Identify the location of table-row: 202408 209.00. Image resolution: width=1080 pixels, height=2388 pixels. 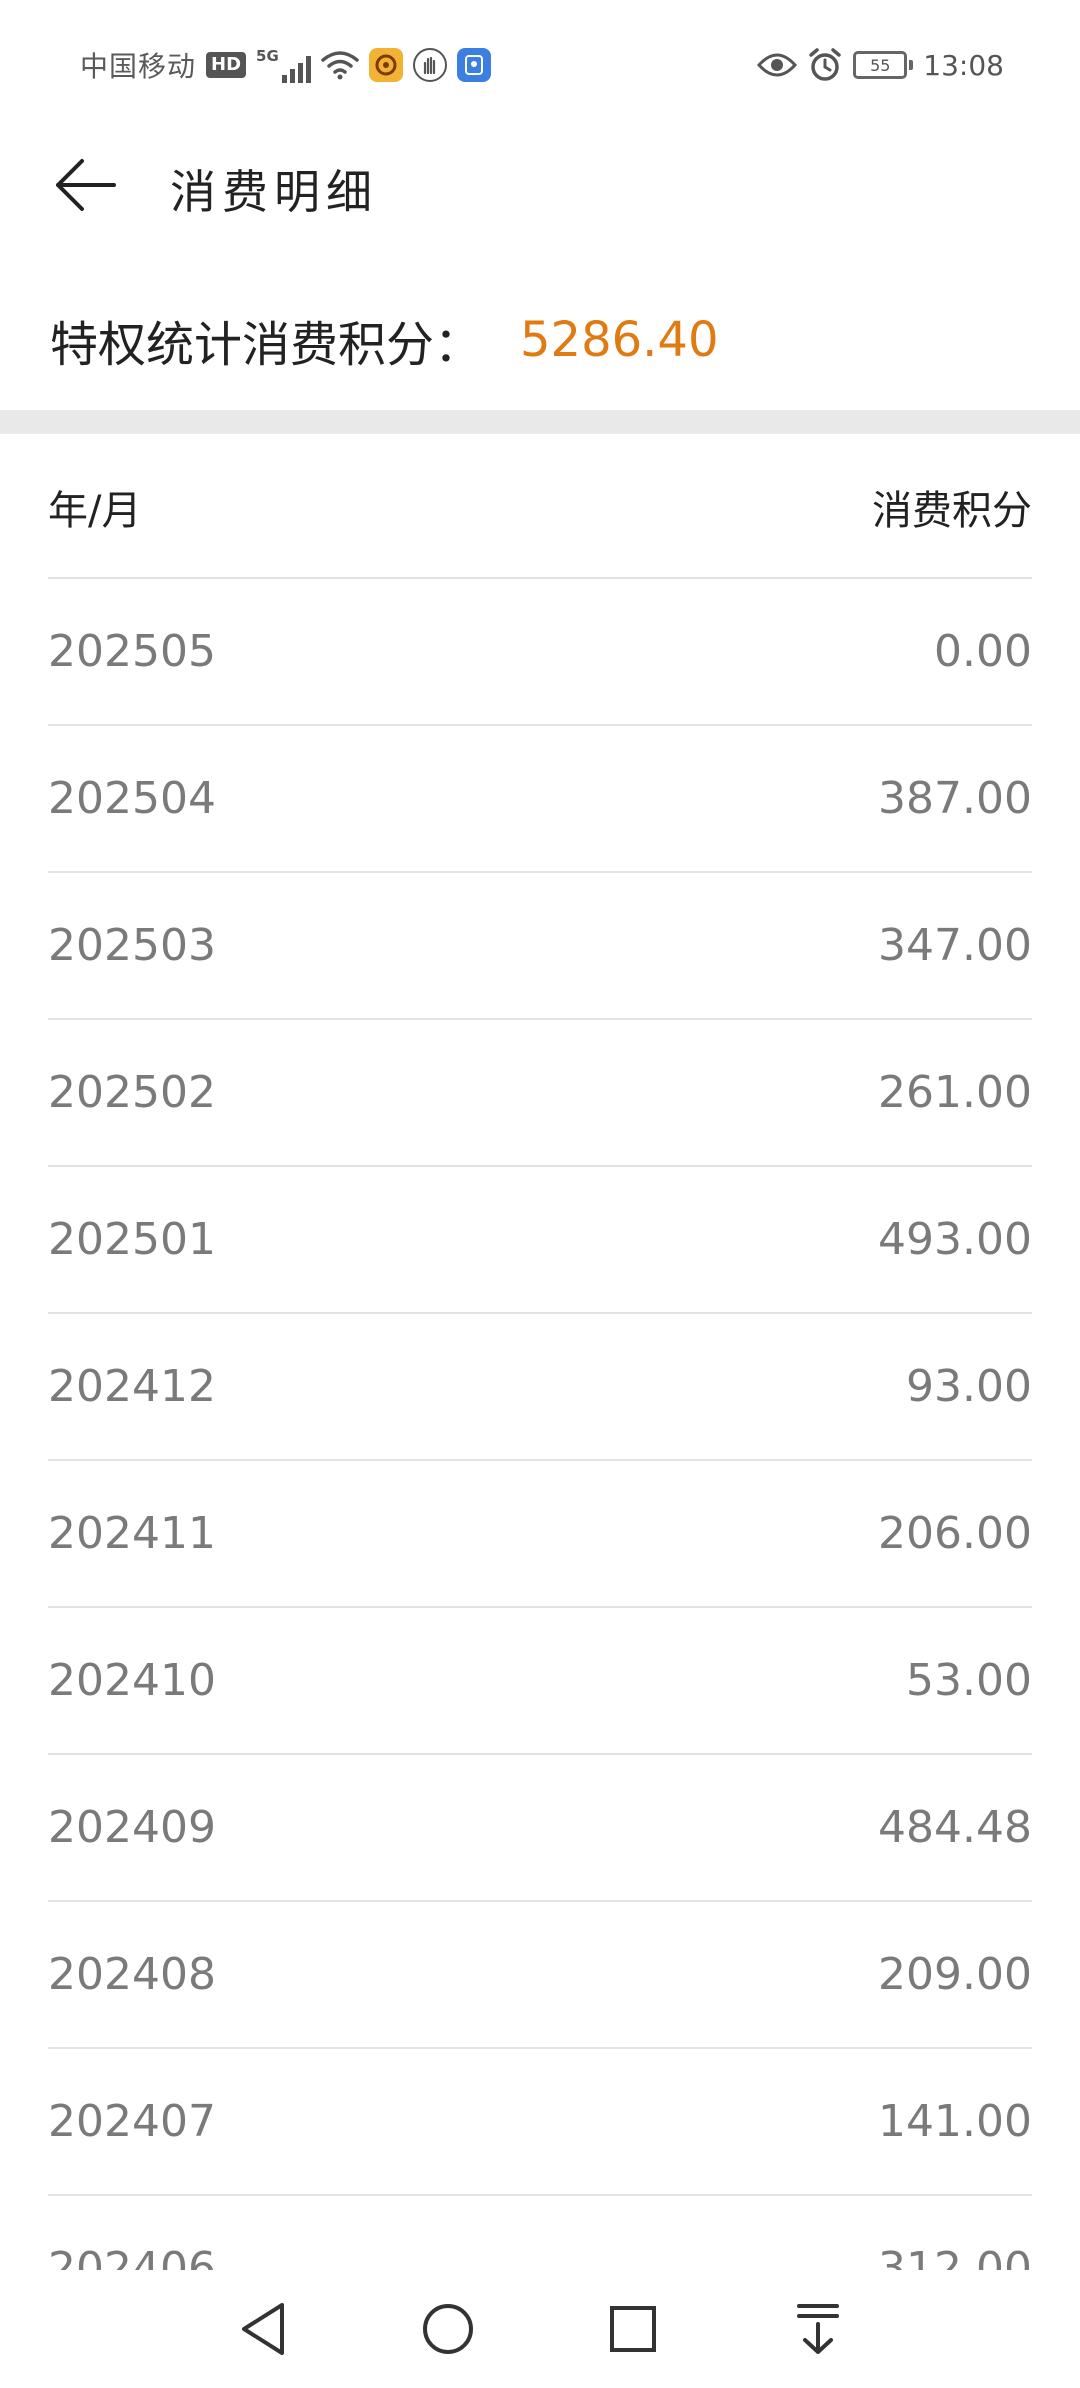
(540, 1975).